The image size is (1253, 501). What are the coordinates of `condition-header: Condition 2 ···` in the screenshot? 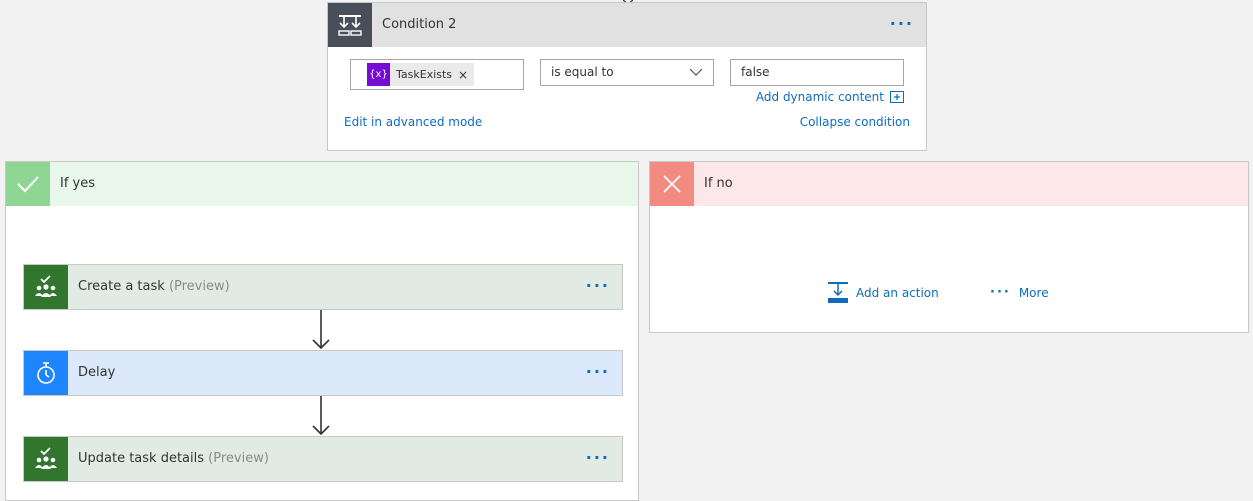 It's located at (627, 25).